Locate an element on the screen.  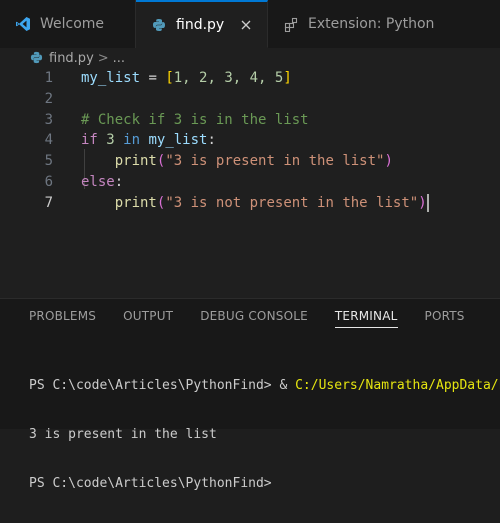
tab-welcome: Welcome is located at coordinates (68, 24).